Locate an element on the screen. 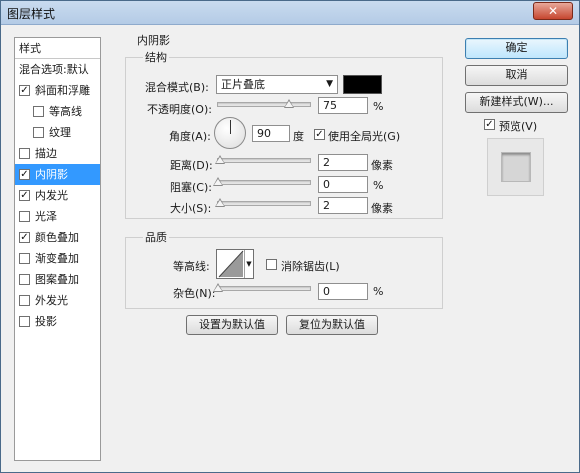  distance-label: 距离(D): is located at coordinates (191, 165).